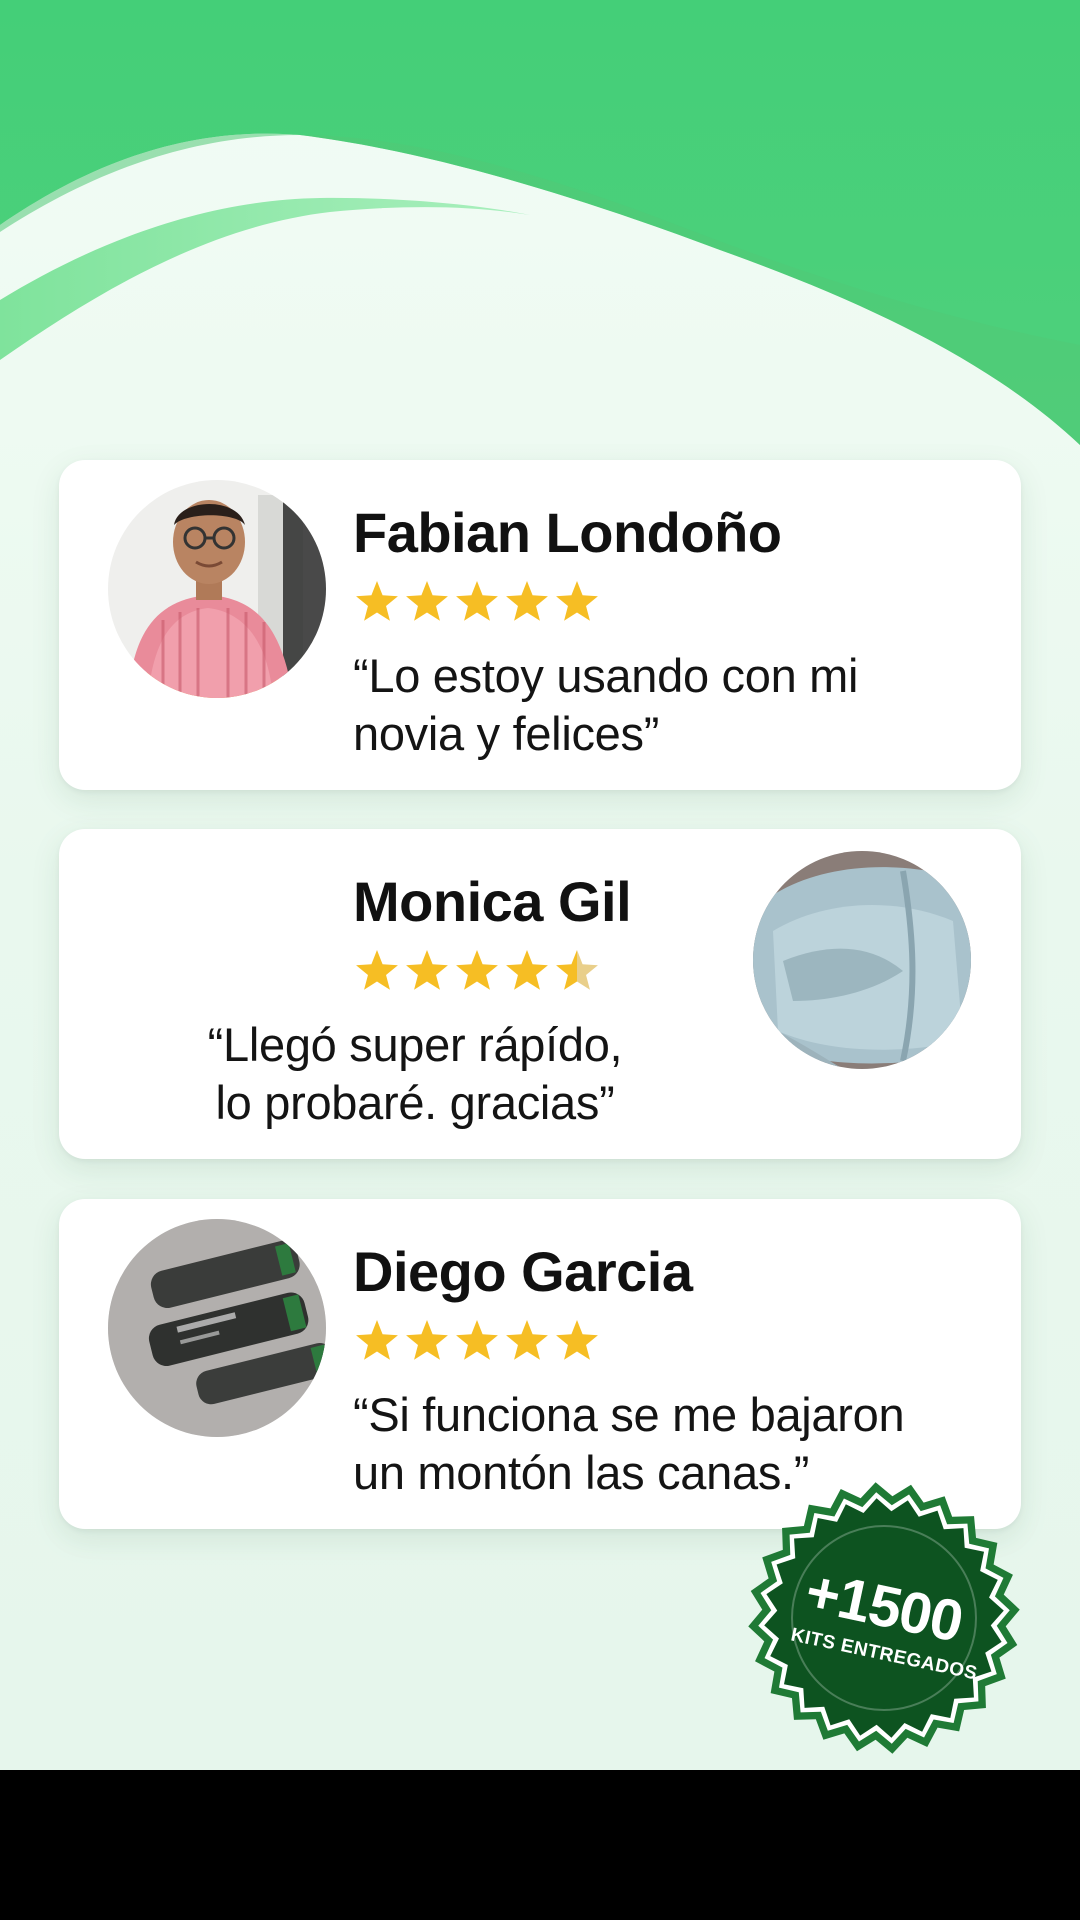 The height and width of the screenshot is (1920, 1080). Describe the element at coordinates (523, 1271) in the screenshot. I see `reviewer-name: Diego Garcia` at that location.